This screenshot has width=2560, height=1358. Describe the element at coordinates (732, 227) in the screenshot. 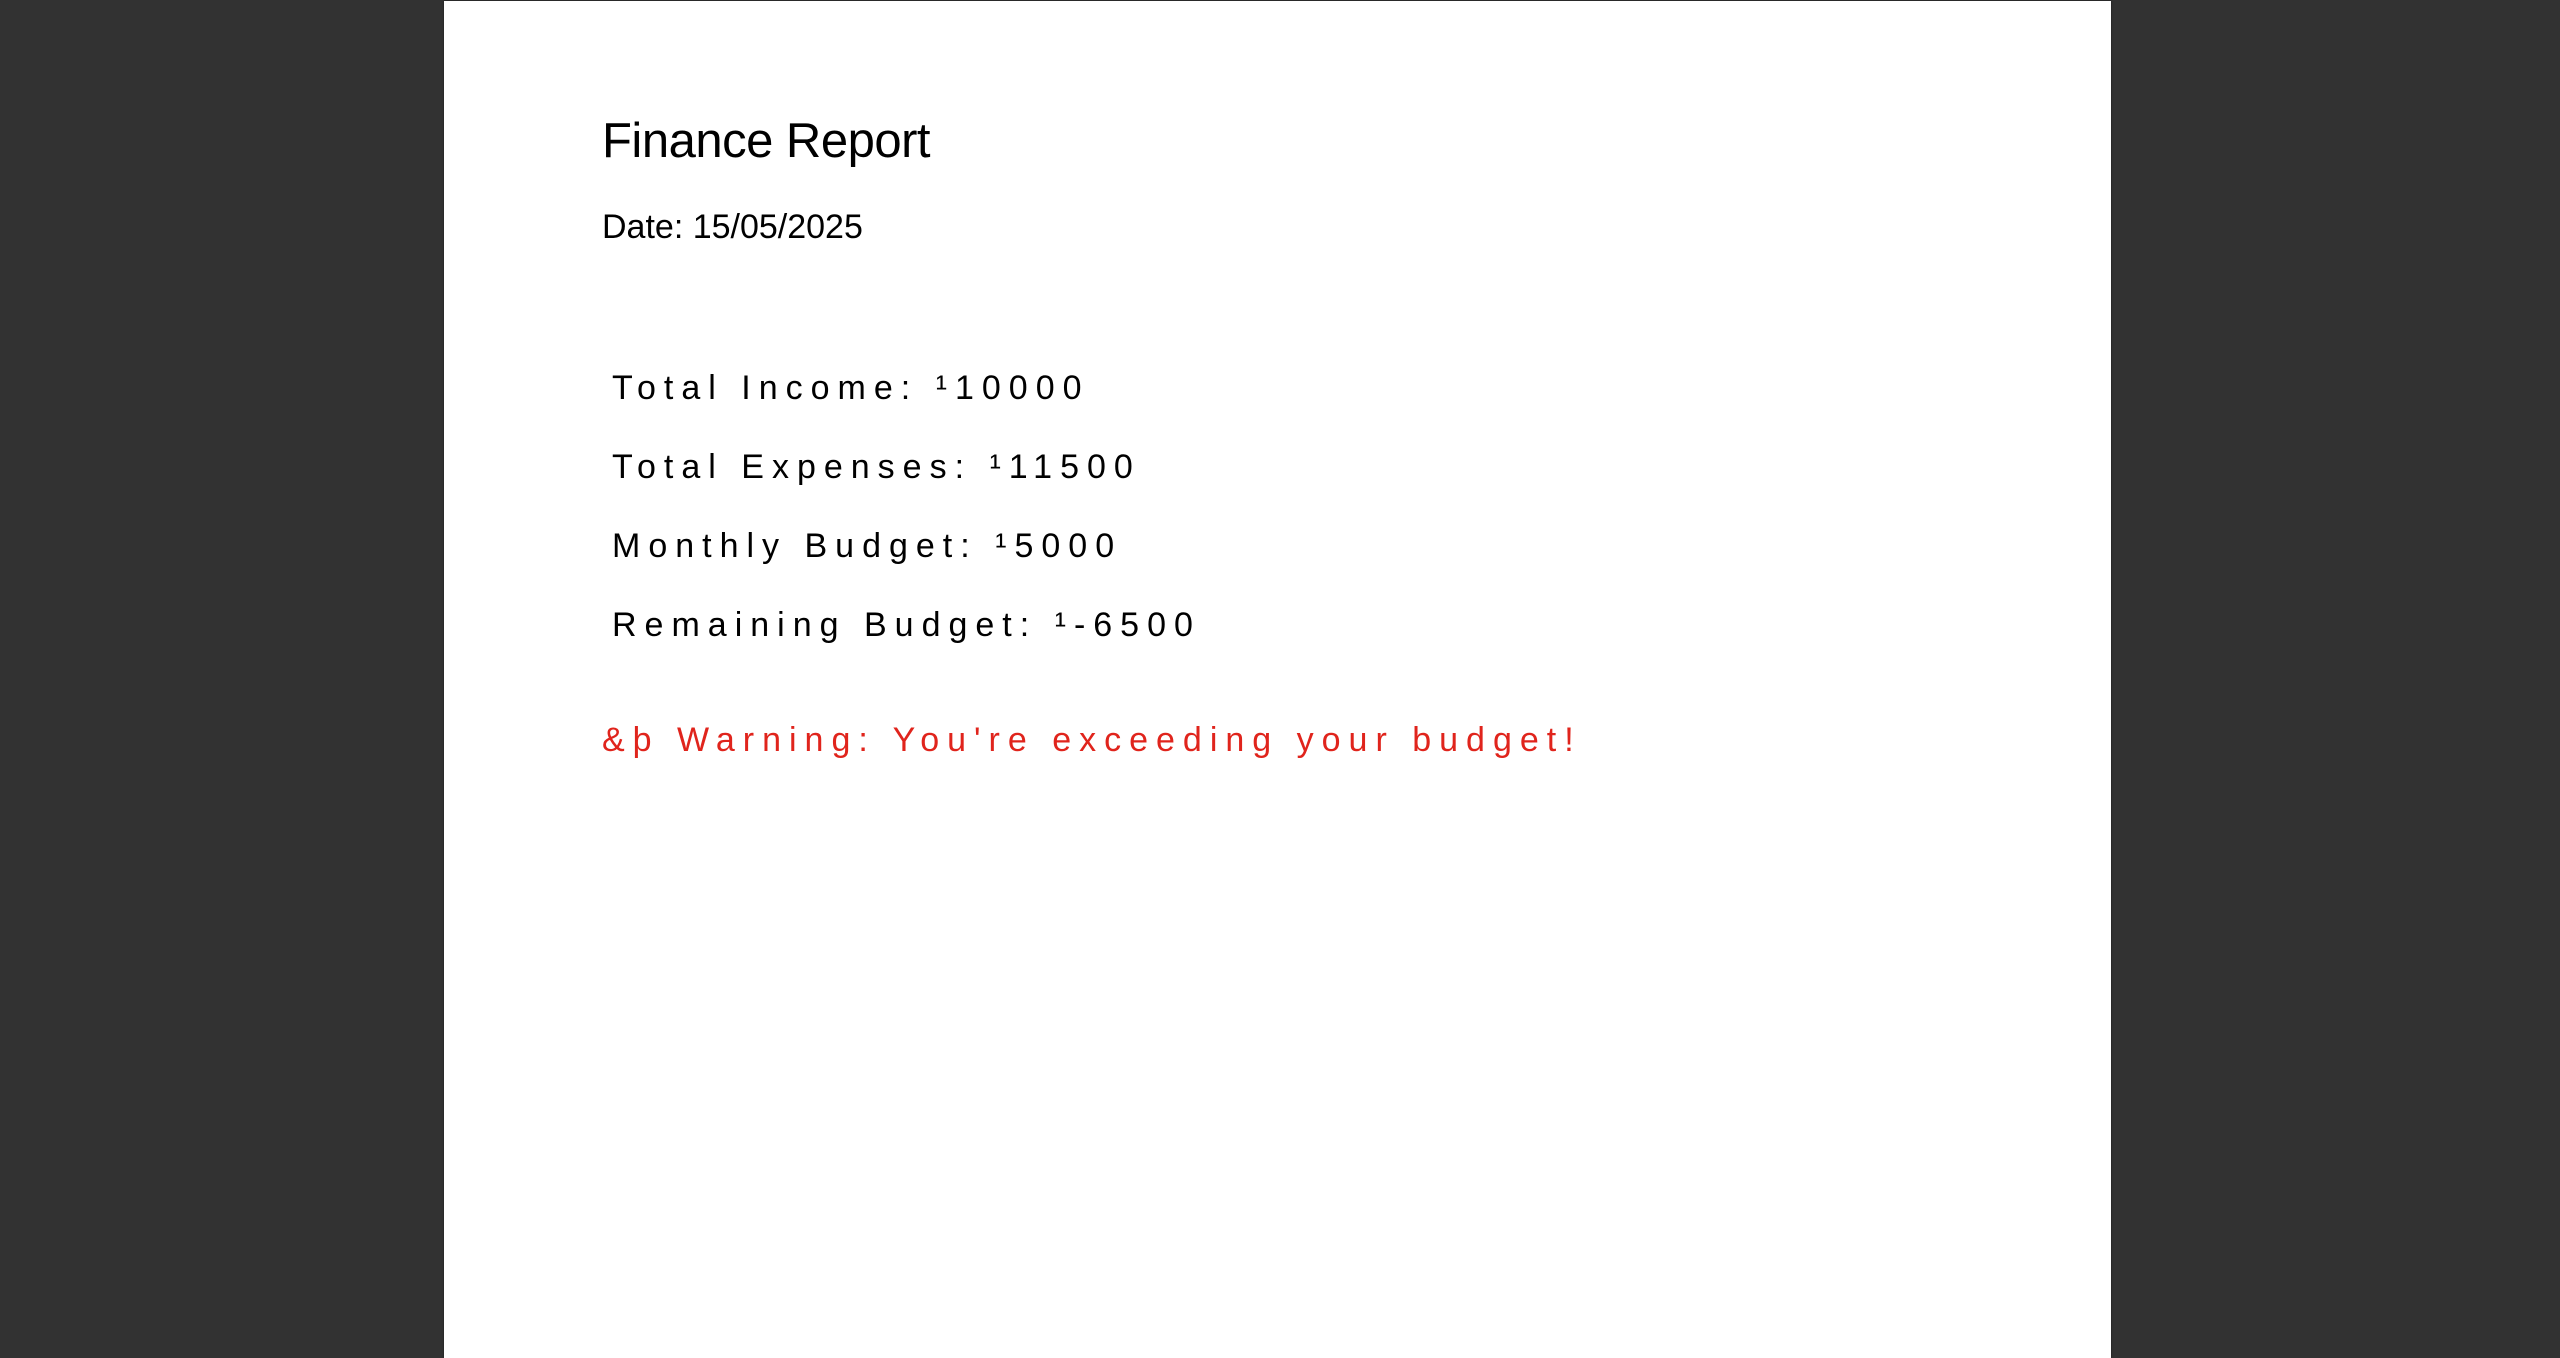

I see `report-date: Date: 15/05/2025` at that location.